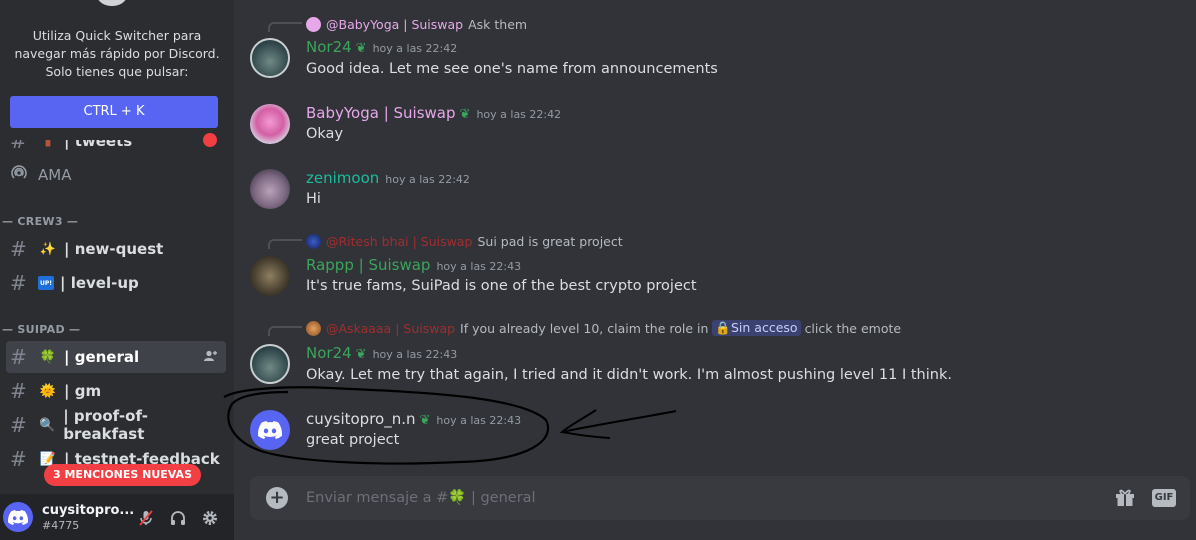 Image resolution: width=1196 pixels, height=540 pixels. I want to click on quick-switcher-button: CTRL + K, so click(114, 112).